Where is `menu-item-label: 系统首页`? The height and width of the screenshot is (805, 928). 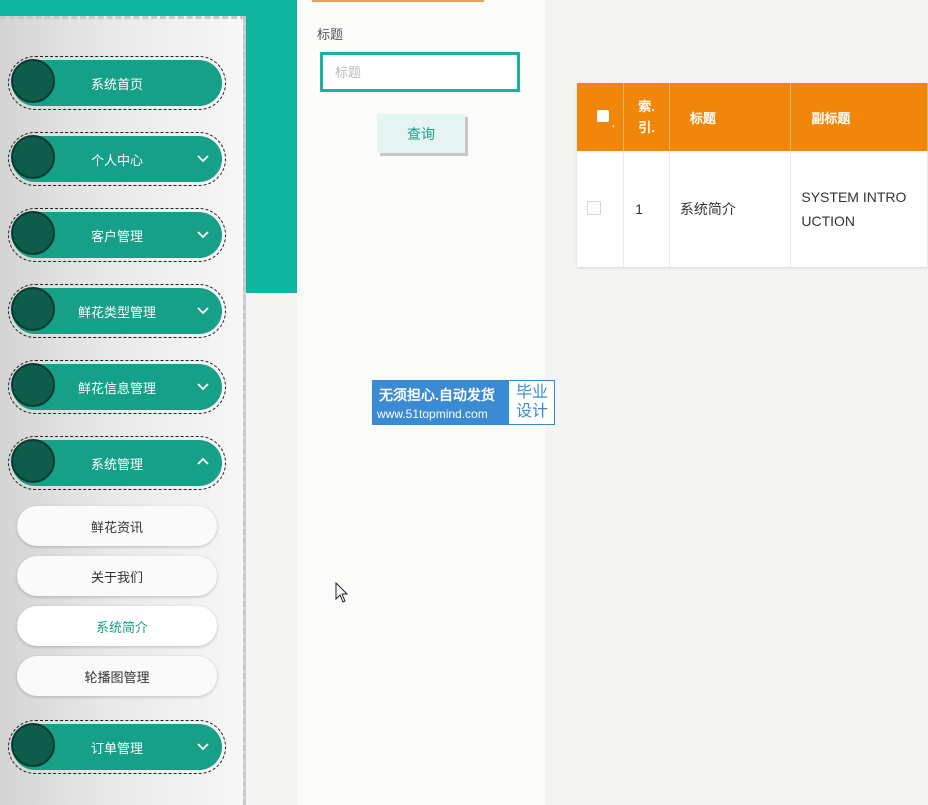 menu-item-label: 系统首页 is located at coordinates (116, 84).